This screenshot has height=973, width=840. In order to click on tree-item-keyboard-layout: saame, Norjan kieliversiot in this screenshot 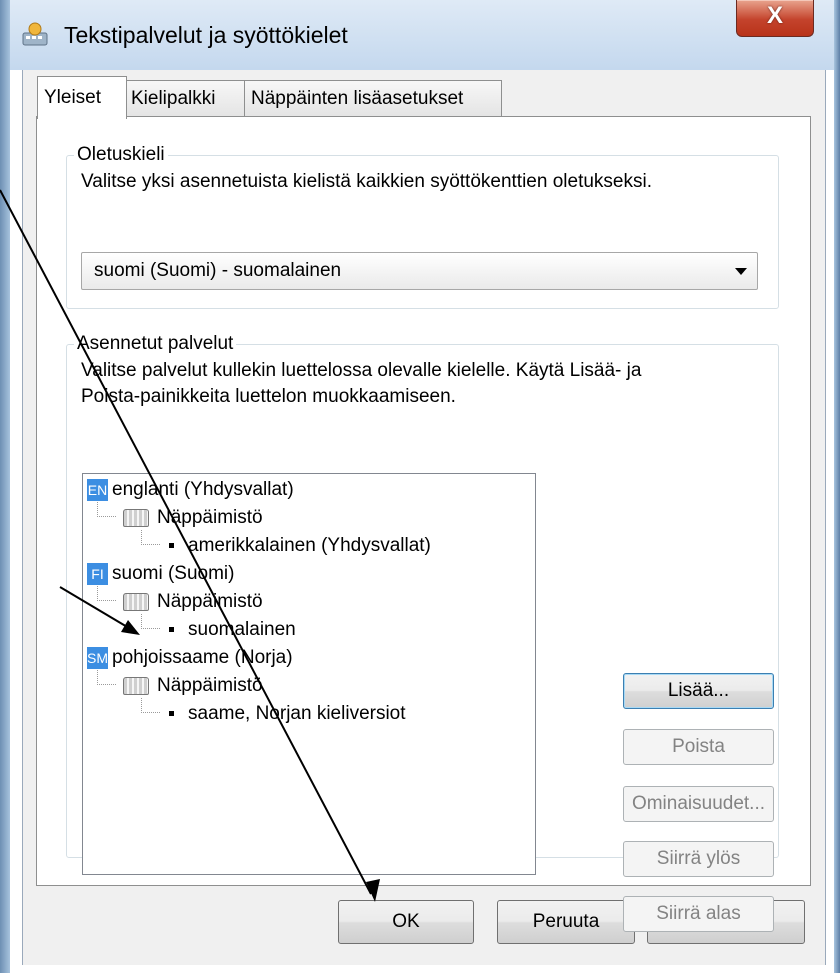, I will do `click(287, 714)`.